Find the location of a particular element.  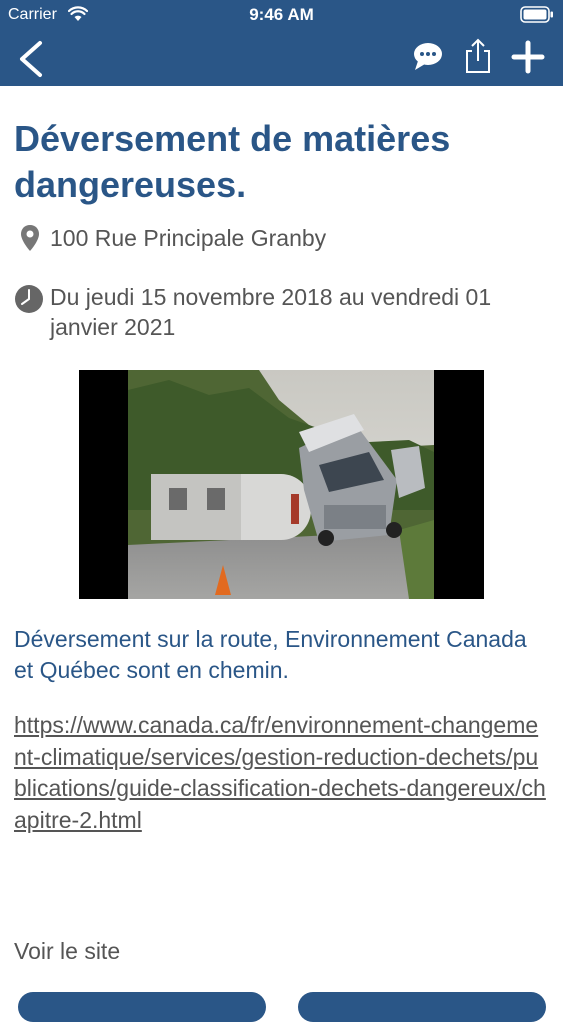

back-button is located at coordinates (31, 59).